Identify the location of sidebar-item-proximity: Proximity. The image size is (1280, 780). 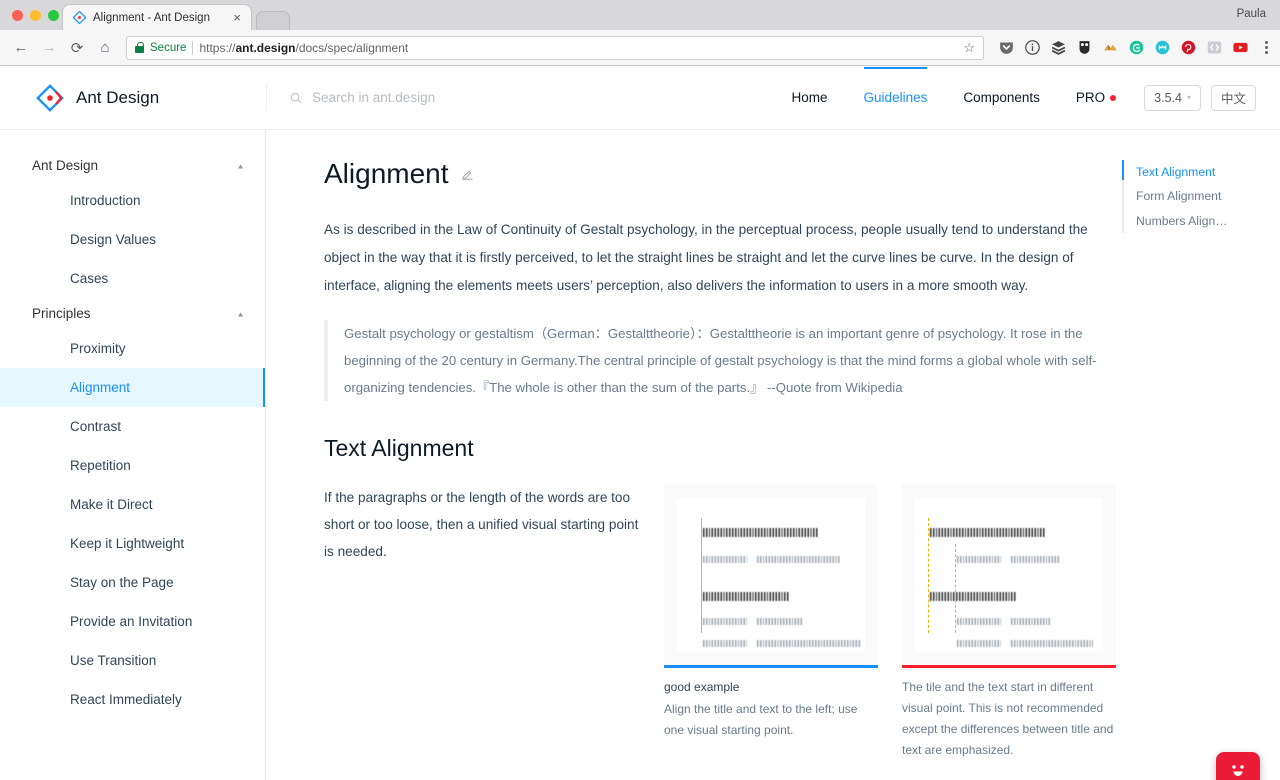
(132, 348).